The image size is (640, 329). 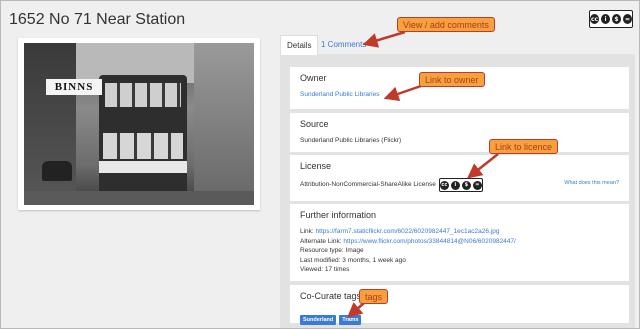 I want to click on tab-details: Details, so click(x=299, y=45).